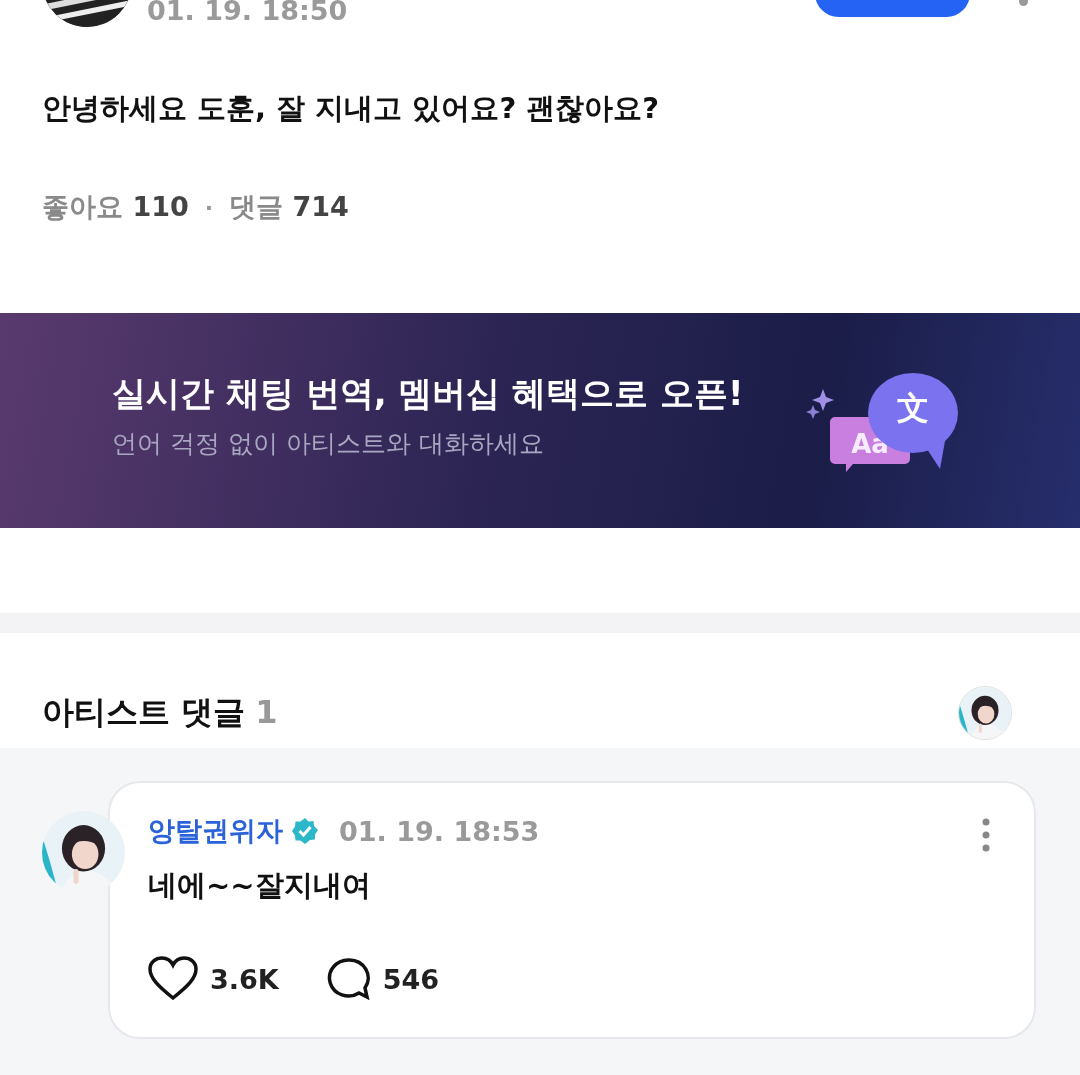  Describe the element at coordinates (244, 979) in the screenshot. I see `like-count: 3.6K` at that location.